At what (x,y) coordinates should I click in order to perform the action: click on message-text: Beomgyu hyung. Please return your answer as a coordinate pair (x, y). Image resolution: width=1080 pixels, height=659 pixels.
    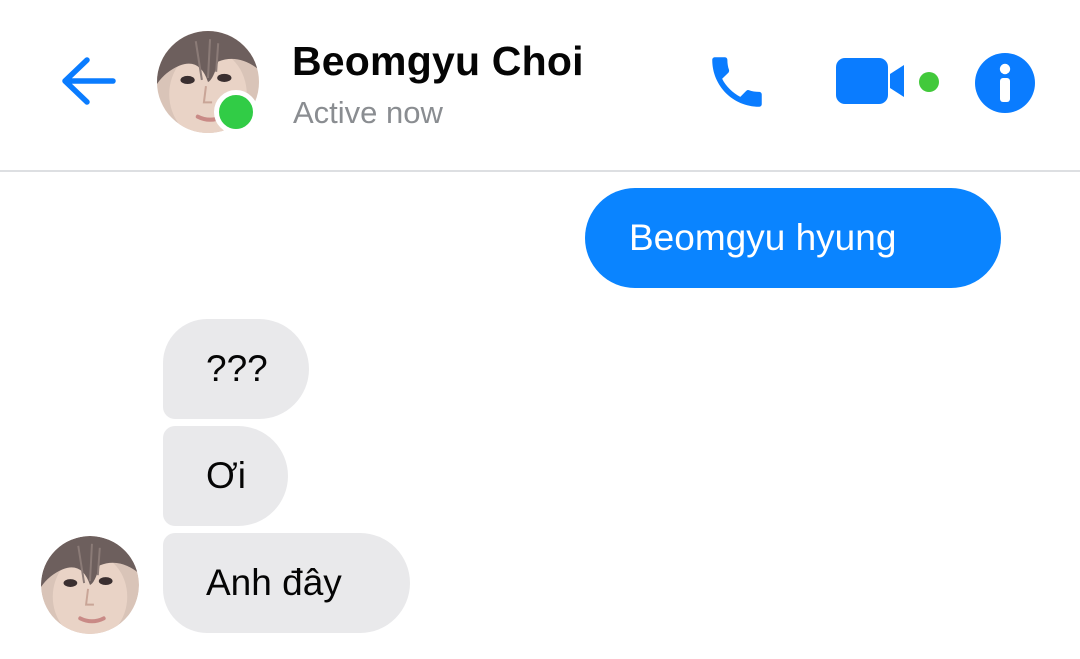
    Looking at the image, I should click on (763, 237).